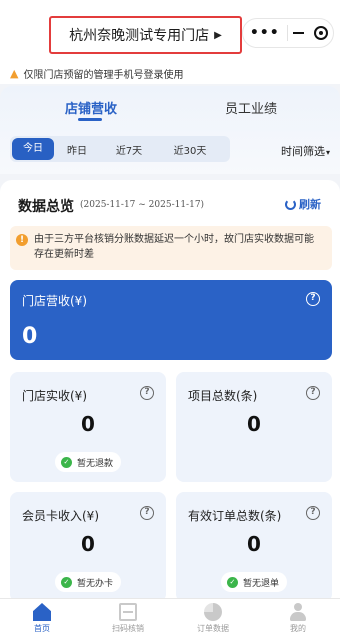 This screenshot has height=640, width=340. I want to click on no-refund-badge: ✓ 暂无退款, so click(88, 462).